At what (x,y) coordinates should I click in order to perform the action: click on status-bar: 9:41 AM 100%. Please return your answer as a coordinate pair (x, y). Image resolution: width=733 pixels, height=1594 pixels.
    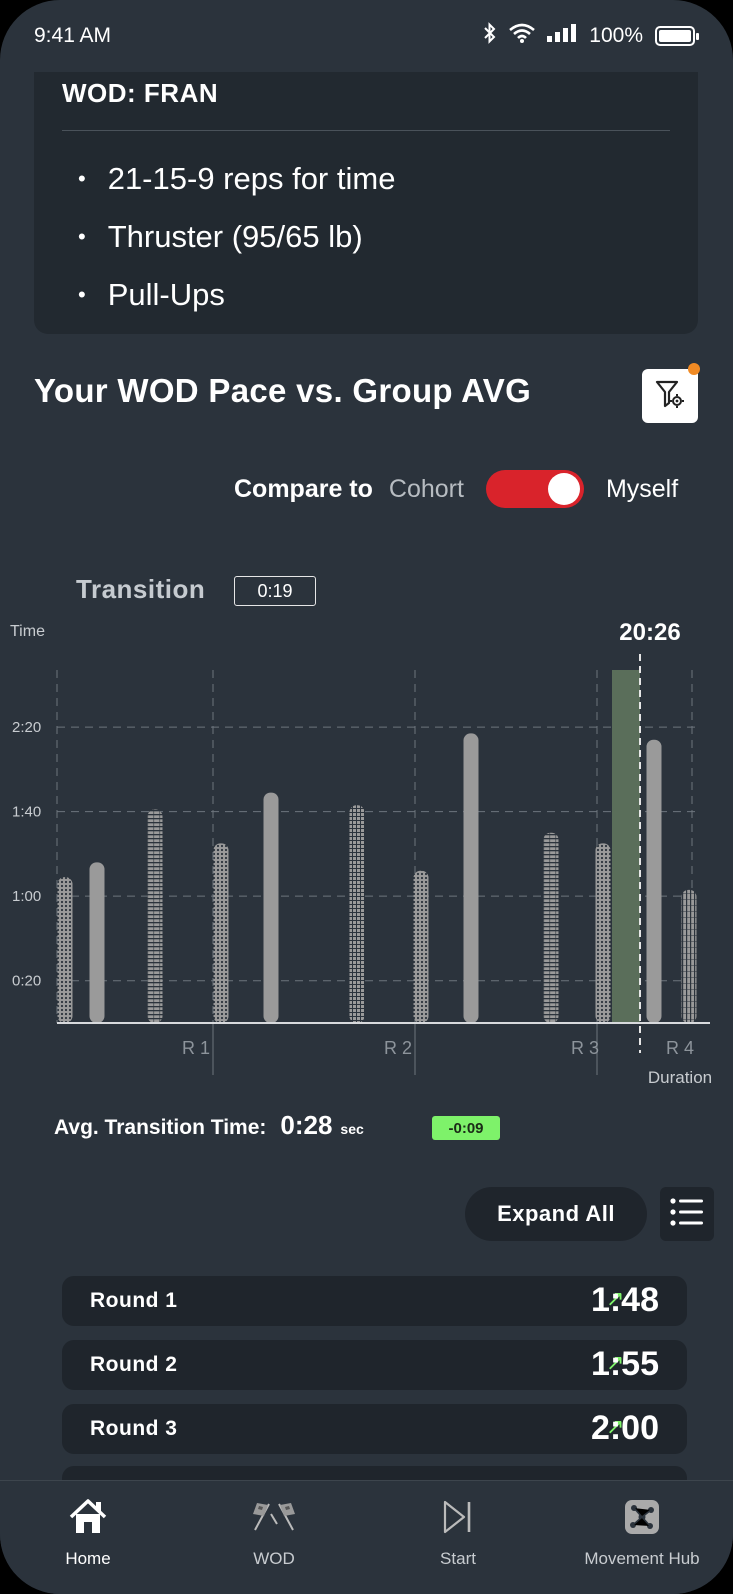
    Looking at the image, I should click on (366, 36).